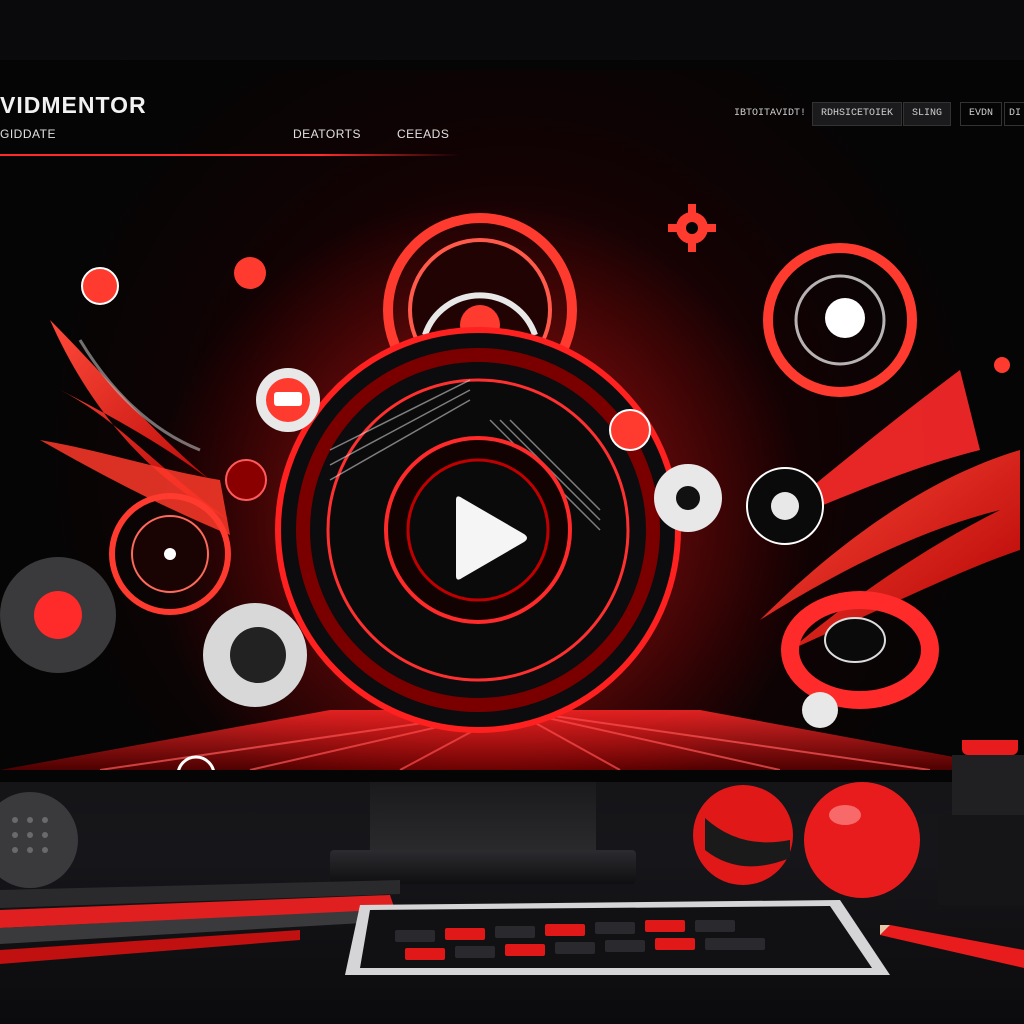 The height and width of the screenshot is (1024, 1024). Describe the element at coordinates (73, 105) in the screenshot. I see `site-logo: VIDMENTOR` at that location.